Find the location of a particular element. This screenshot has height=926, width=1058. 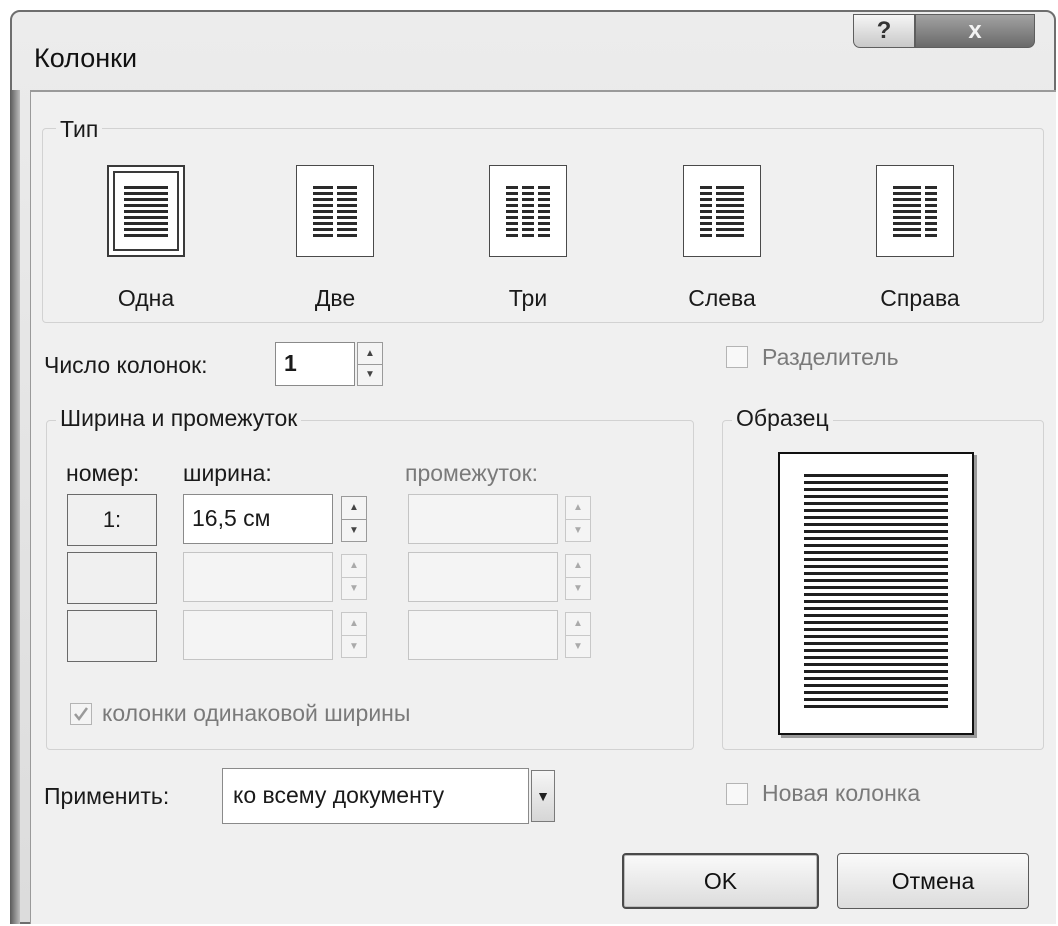

left-column-icon is located at coordinates (722, 211).